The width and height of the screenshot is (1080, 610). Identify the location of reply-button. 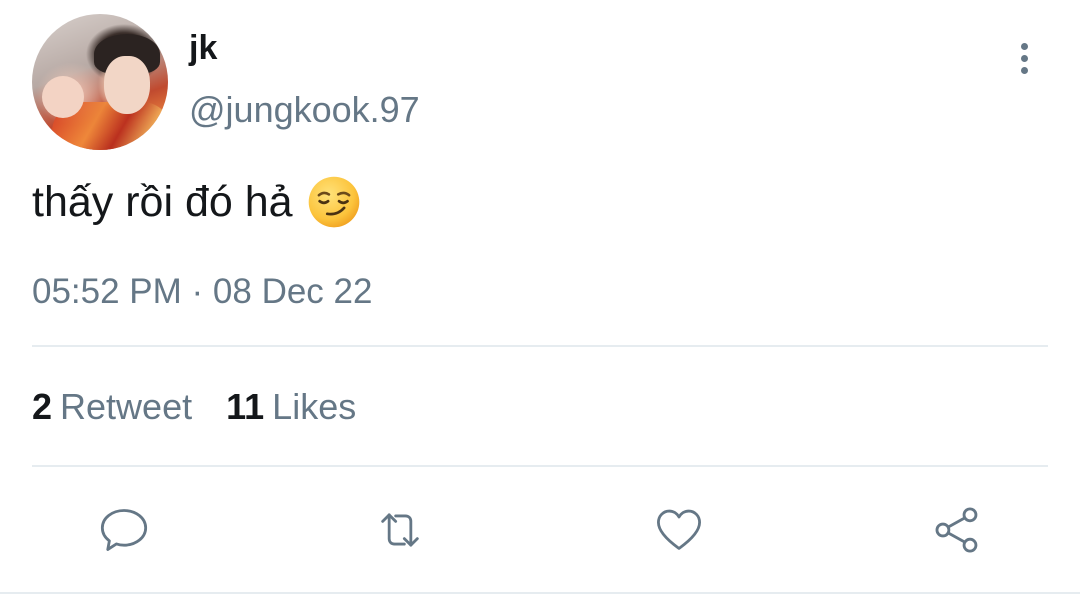
(124, 530).